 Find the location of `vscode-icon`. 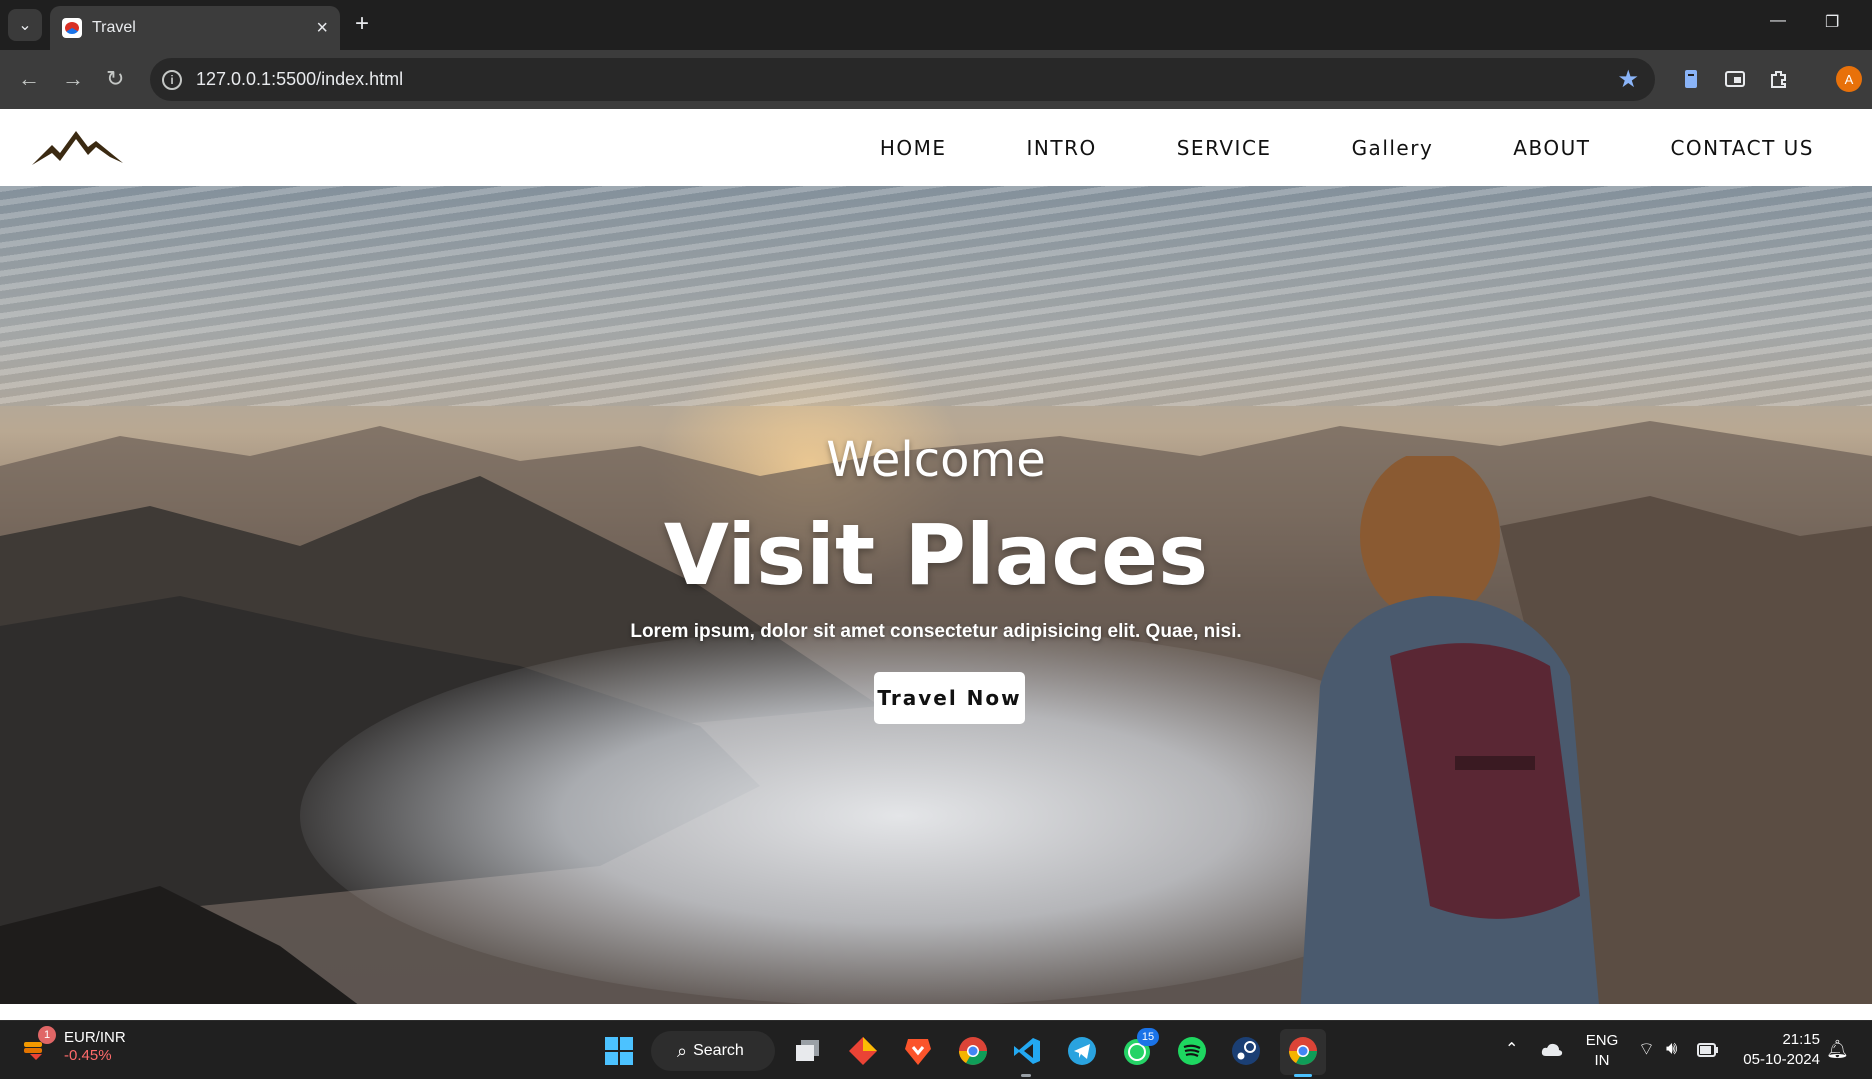

vscode-icon is located at coordinates (1027, 1051).